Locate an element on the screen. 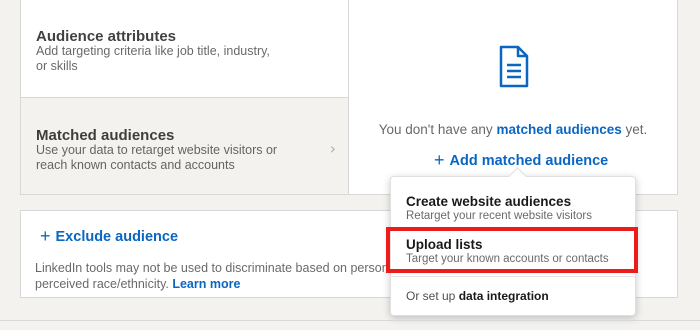 This screenshot has width=700, height=330. add-matched-audience-label: Add matched audience is located at coordinates (529, 161).